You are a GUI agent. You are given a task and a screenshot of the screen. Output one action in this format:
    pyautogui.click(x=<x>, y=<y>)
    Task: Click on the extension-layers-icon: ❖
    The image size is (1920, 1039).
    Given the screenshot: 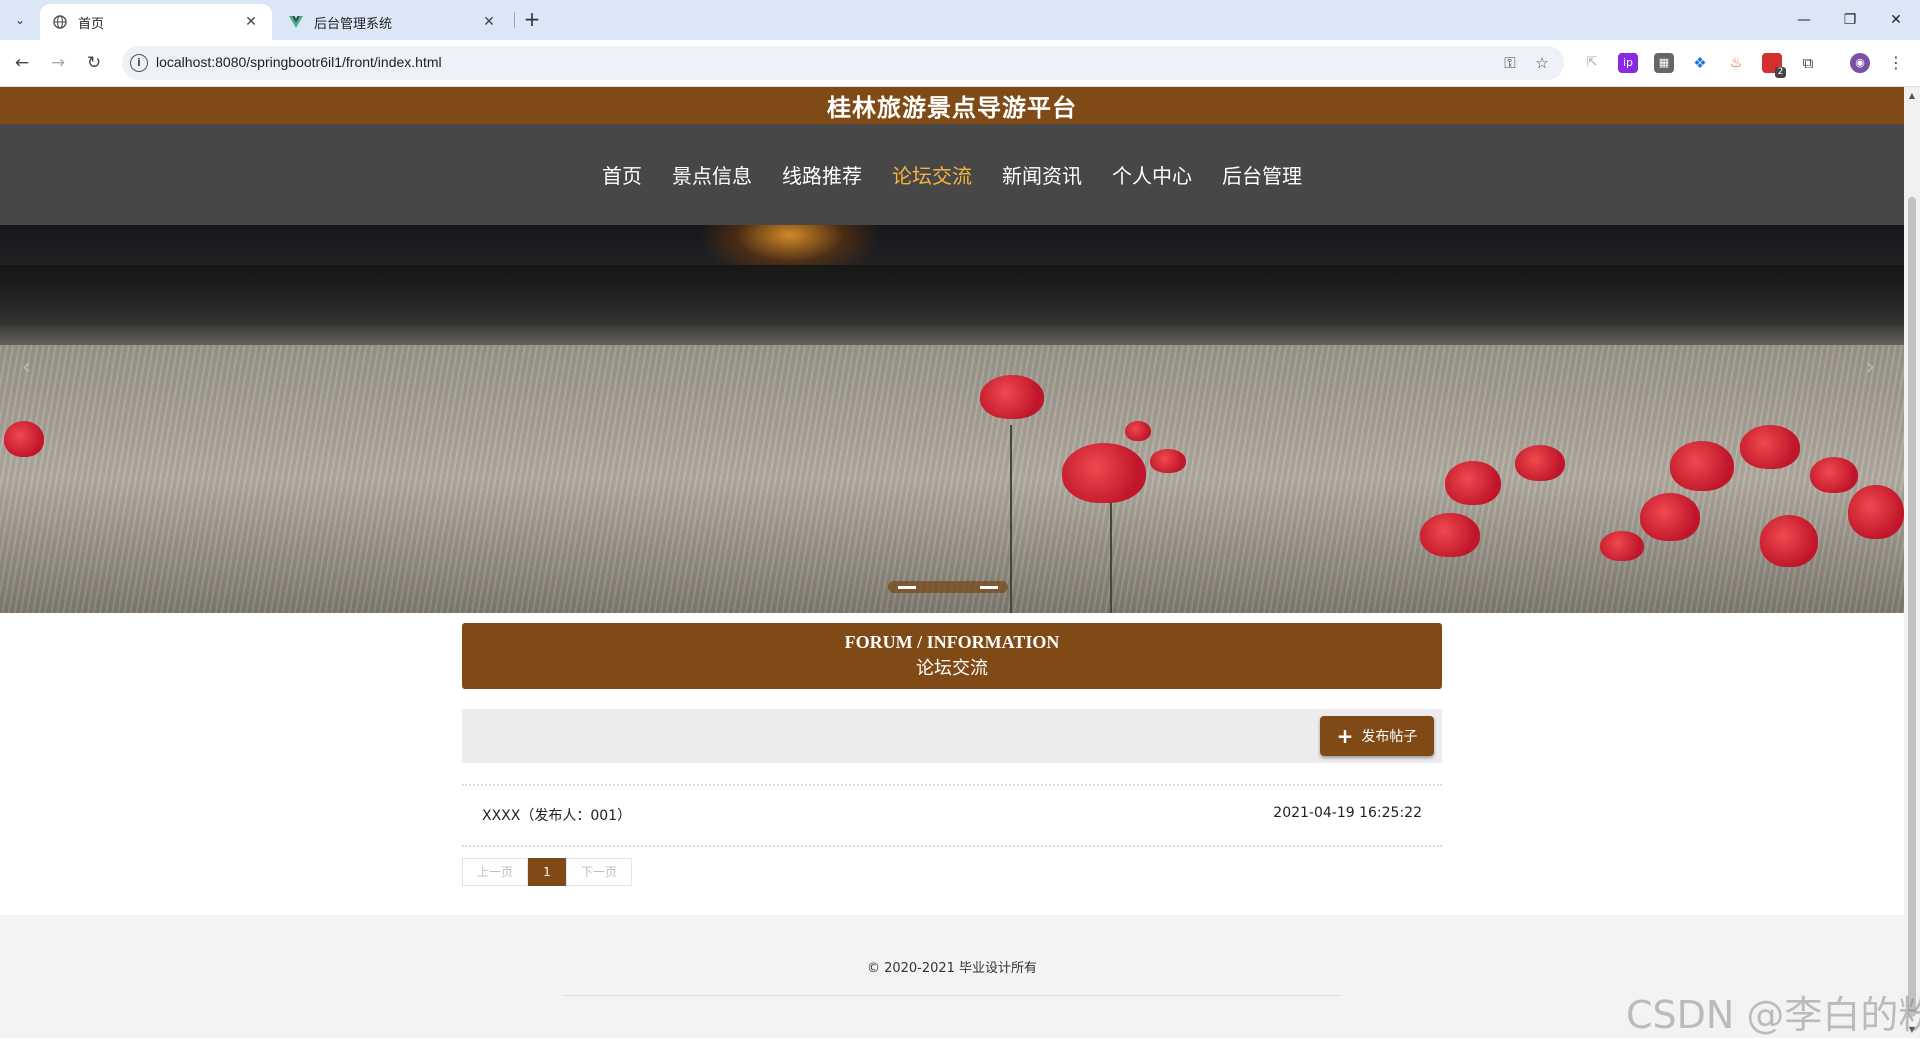 What is the action you would take?
    pyautogui.click(x=1700, y=63)
    